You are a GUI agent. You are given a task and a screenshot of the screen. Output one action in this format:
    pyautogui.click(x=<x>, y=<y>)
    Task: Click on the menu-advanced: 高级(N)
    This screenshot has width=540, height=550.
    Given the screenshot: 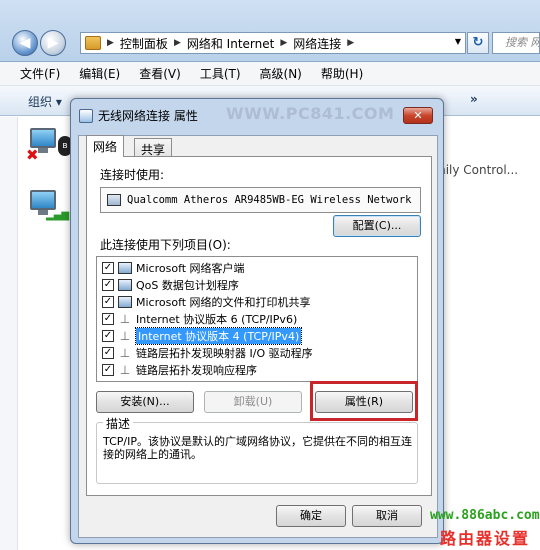 What is the action you would take?
    pyautogui.click(x=281, y=73)
    